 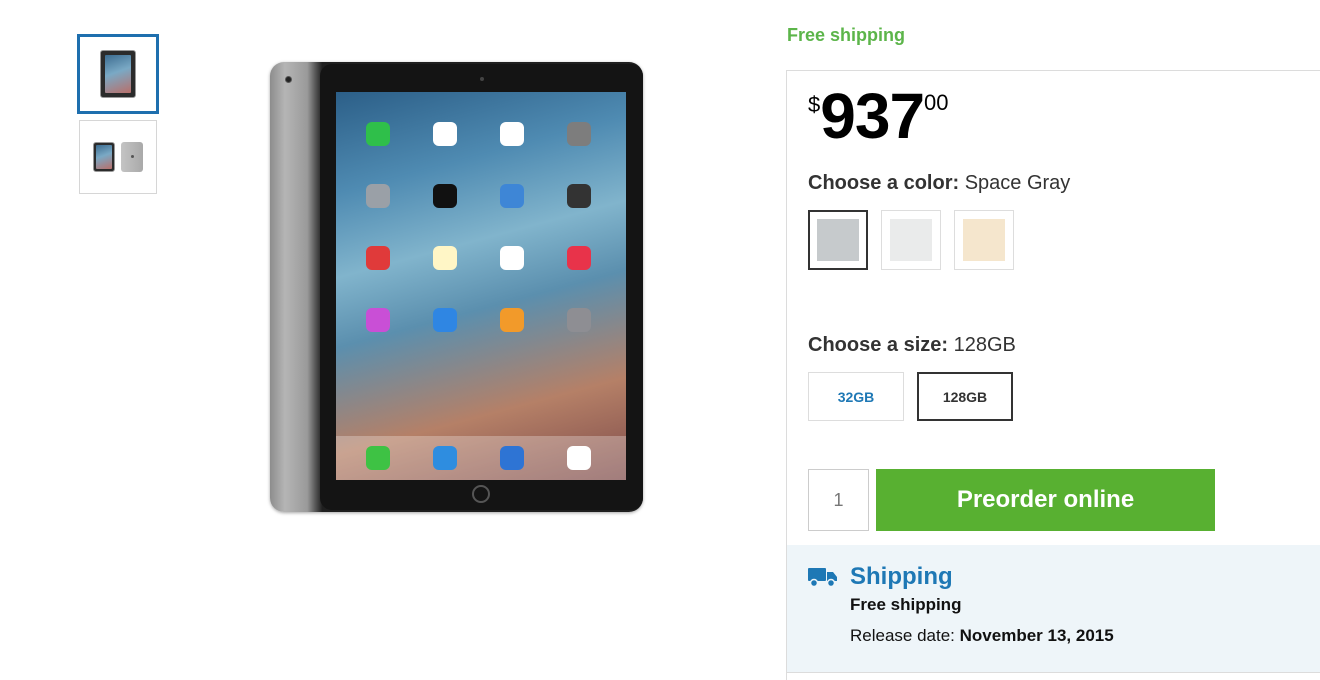 I want to click on size-selected-value: 128GB, so click(x=984, y=345).